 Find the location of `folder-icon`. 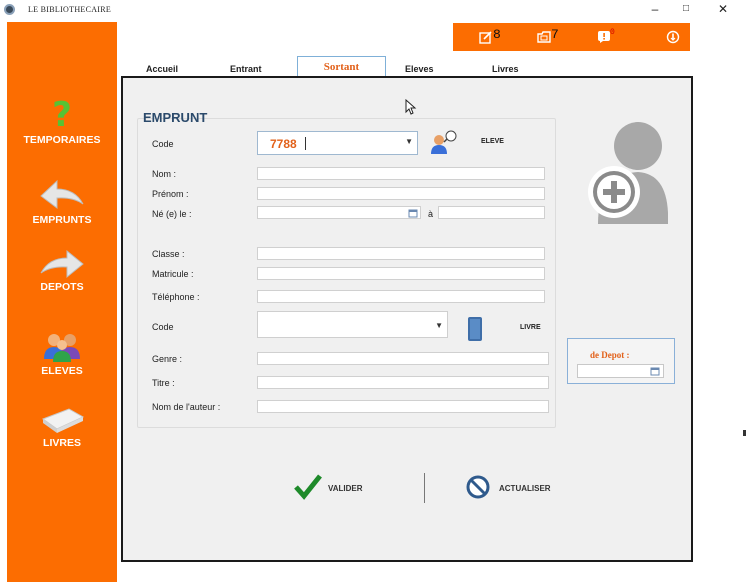

folder-icon is located at coordinates (544, 37).